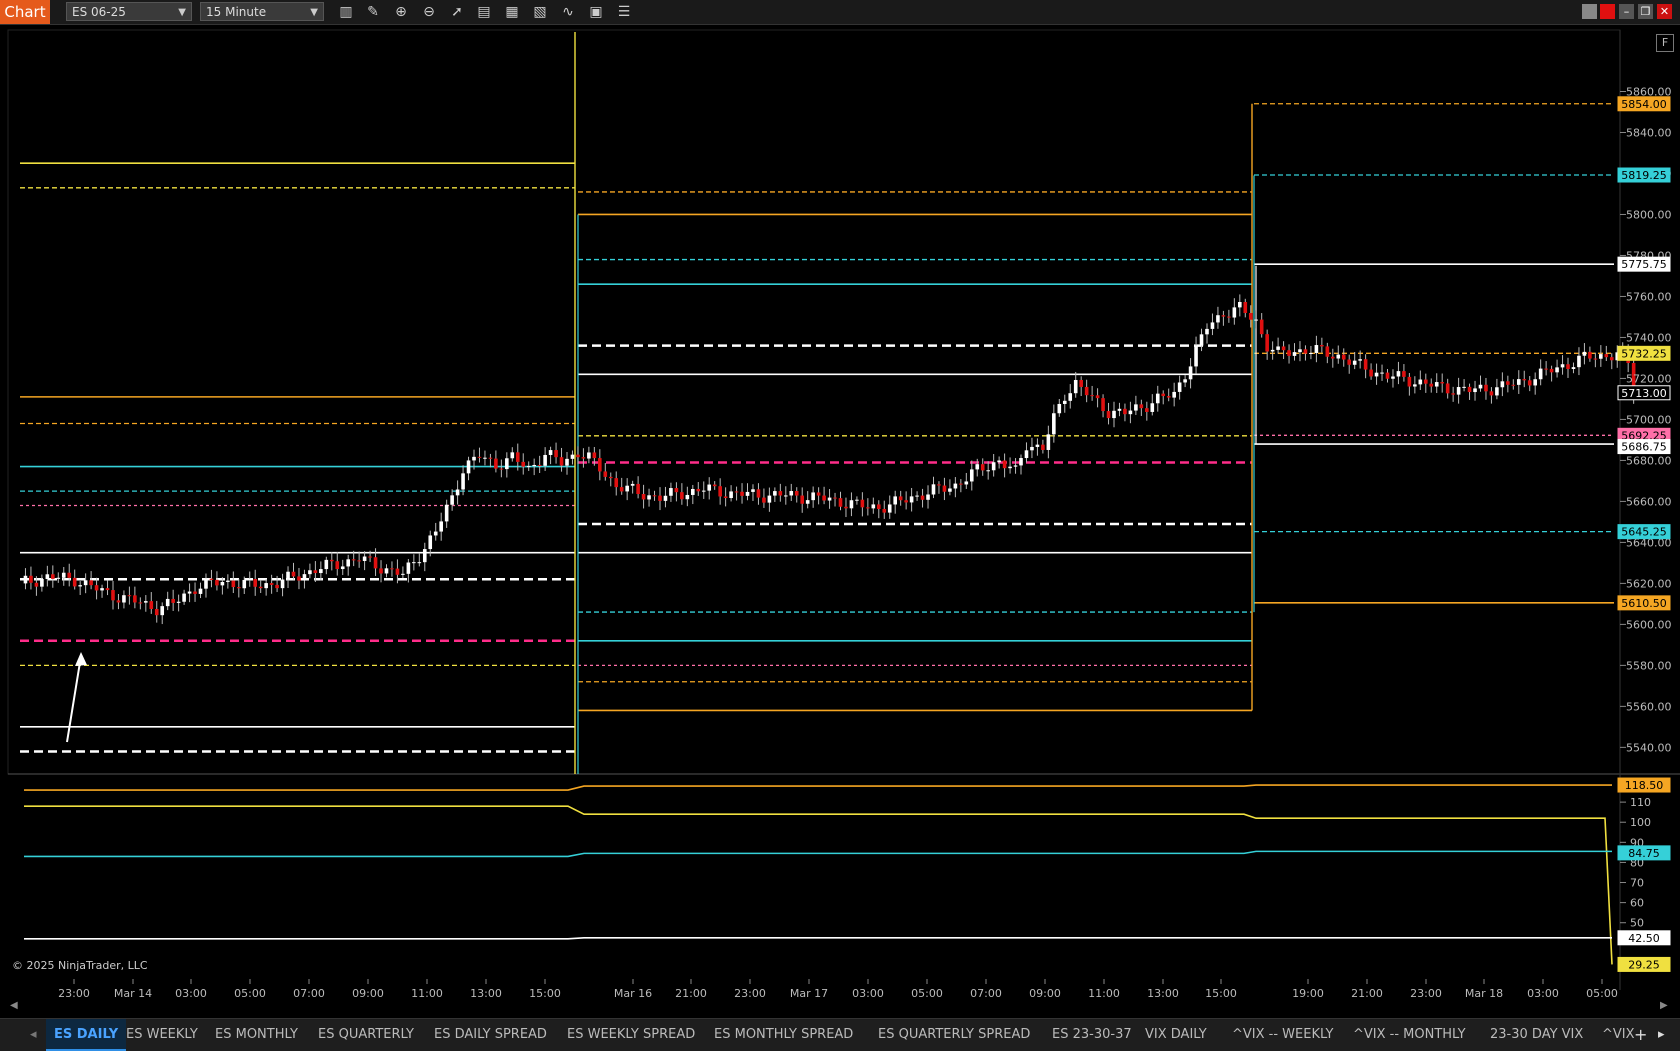 Image resolution: width=1680 pixels, height=1051 pixels. I want to click on tab-es-quarterly-spread: ES QUARTERLY SPREAD, so click(954, 1035).